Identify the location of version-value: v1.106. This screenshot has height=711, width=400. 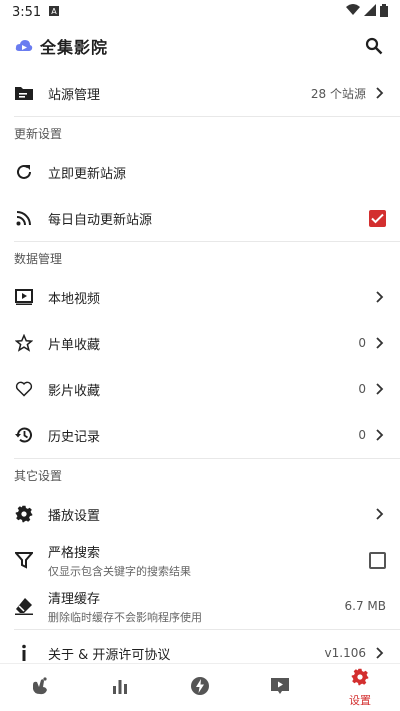
(345, 653).